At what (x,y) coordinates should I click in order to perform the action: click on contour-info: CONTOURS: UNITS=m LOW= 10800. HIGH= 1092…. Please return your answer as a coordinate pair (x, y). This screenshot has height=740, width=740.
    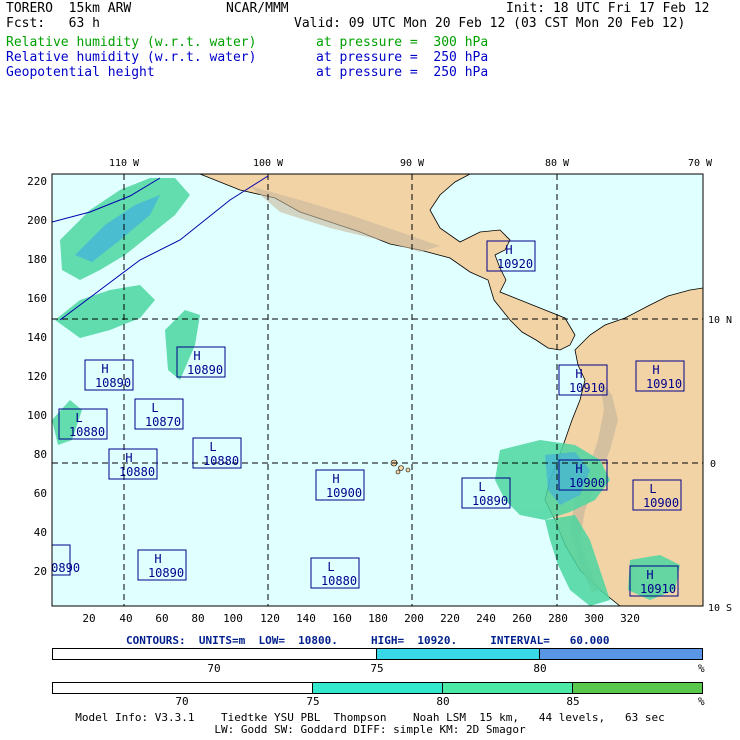
    Looking at the image, I should click on (368, 640).